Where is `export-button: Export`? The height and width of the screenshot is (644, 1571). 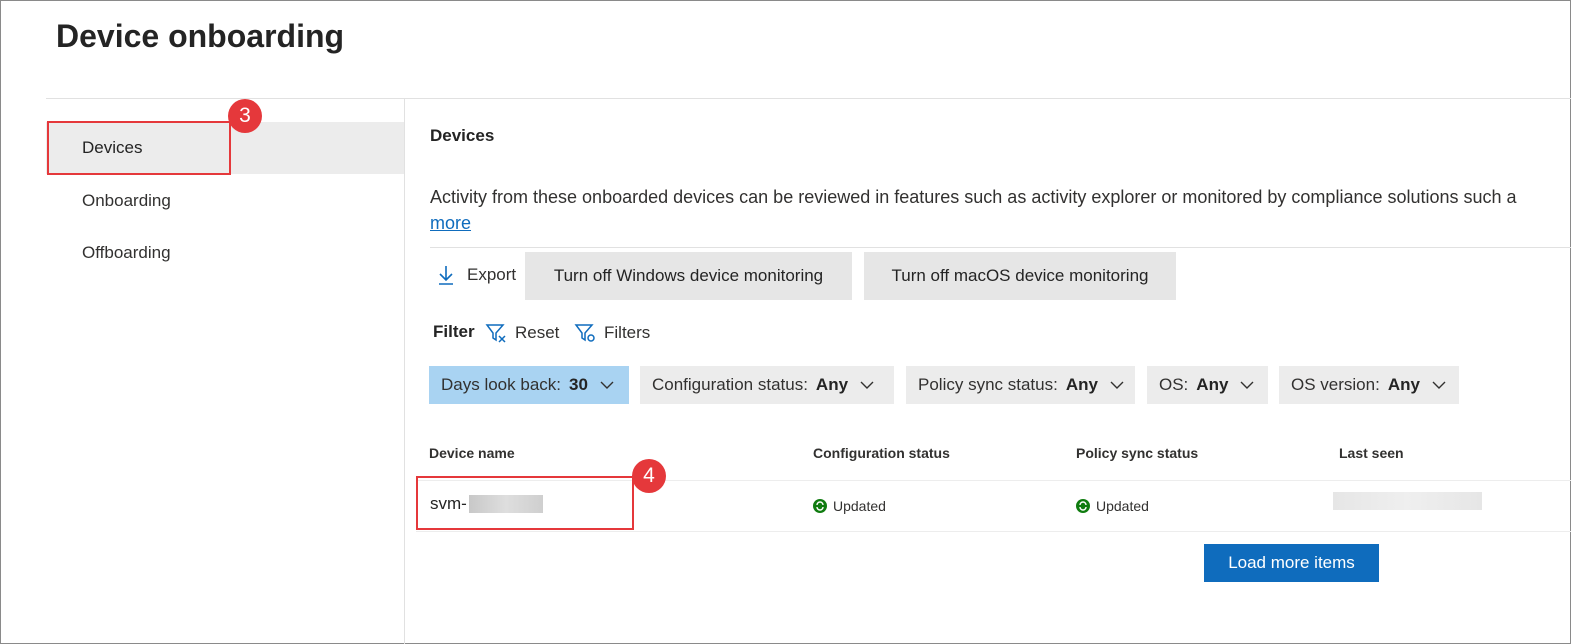 export-button: Export is located at coordinates (476, 275).